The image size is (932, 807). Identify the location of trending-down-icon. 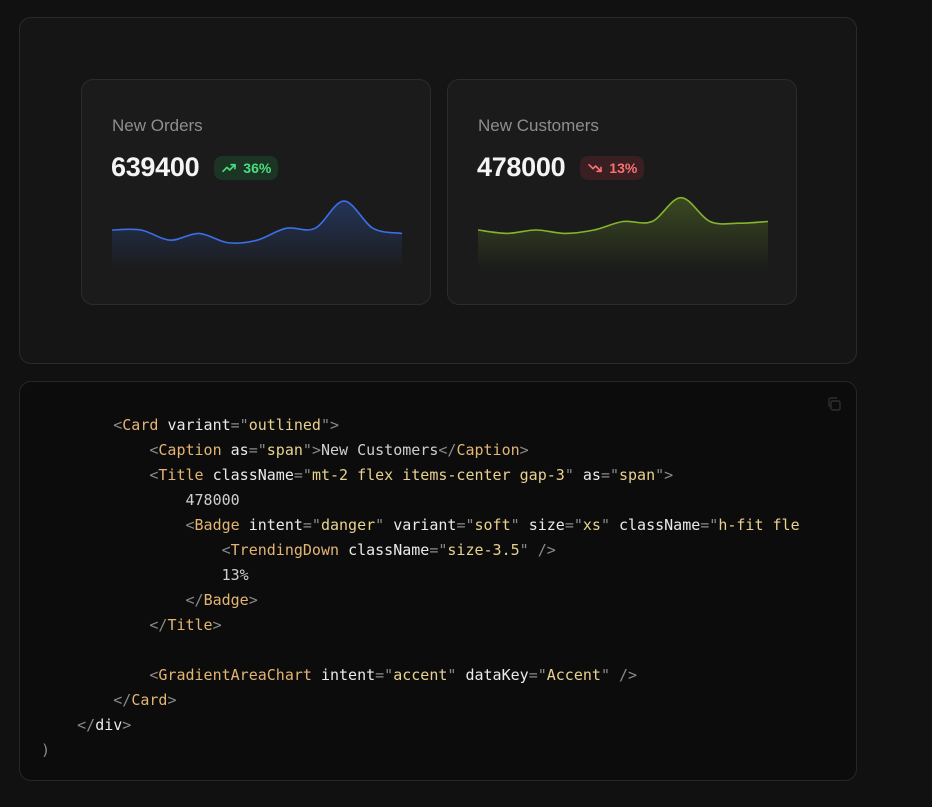
(595, 167).